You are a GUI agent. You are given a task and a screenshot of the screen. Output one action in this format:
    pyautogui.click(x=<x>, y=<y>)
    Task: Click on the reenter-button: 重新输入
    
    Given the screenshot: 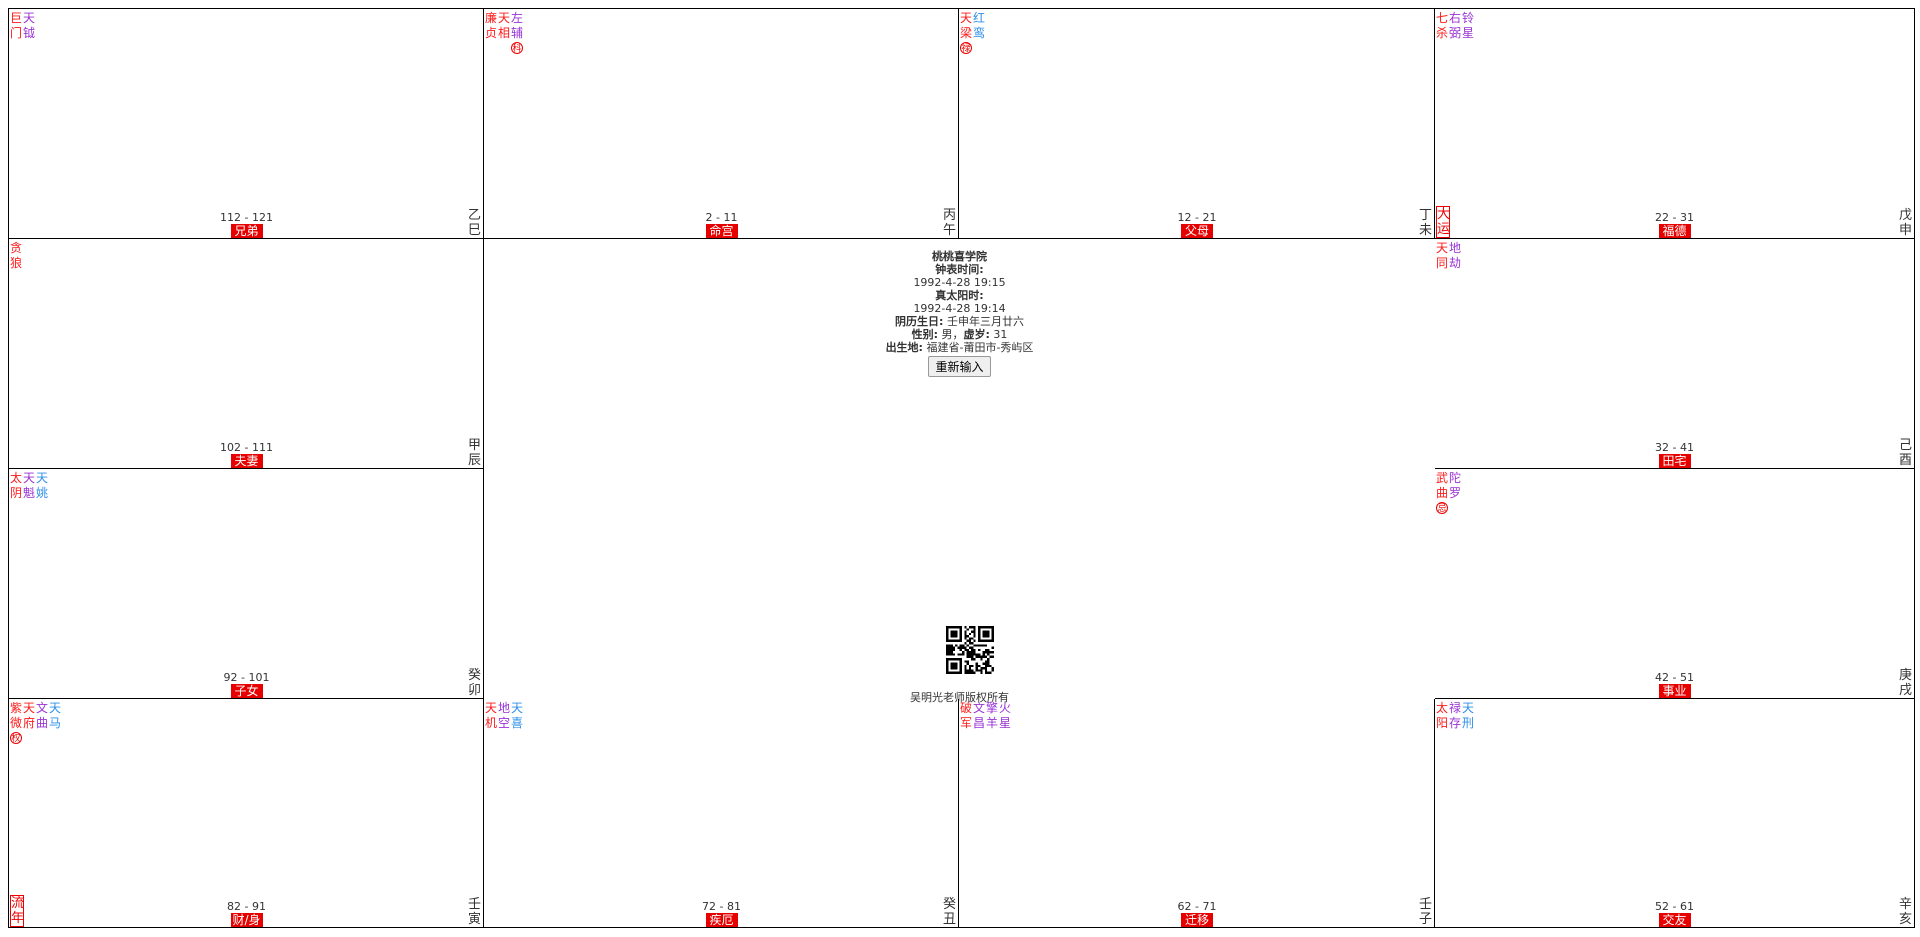 What is the action you would take?
    pyautogui.click(x=959, y=366)
    